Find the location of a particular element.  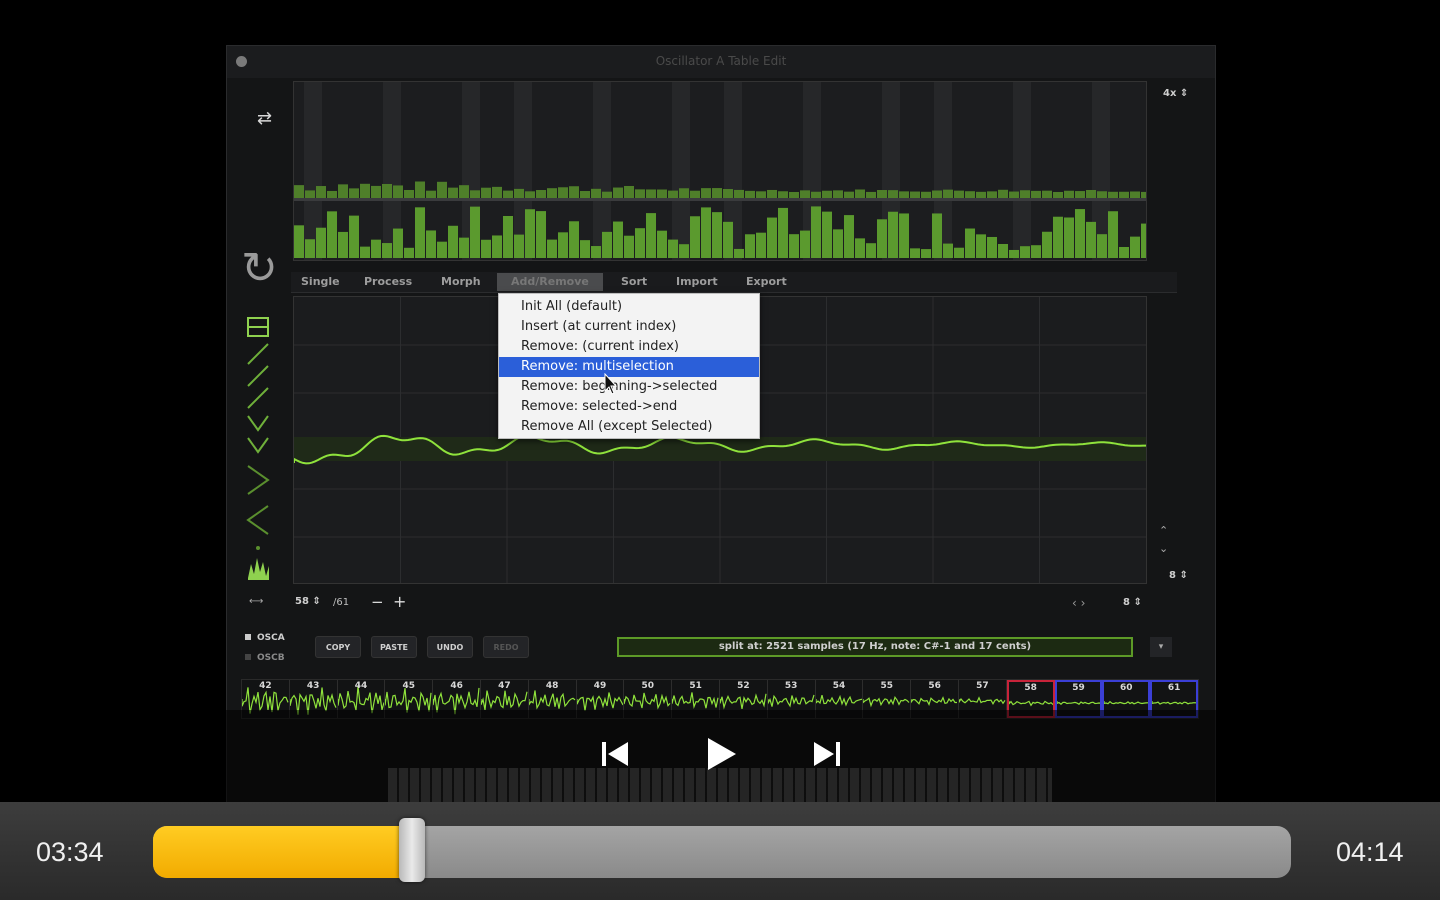

status-dropdown-icon: ▾ is located at coordinates (1161, 647).